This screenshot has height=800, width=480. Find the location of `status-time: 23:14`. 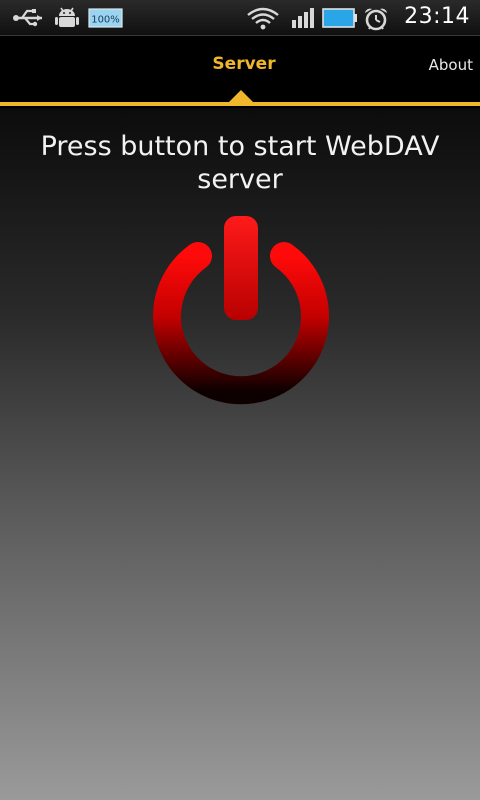

status-time: 23:14 is located at coordinates (437, 16).